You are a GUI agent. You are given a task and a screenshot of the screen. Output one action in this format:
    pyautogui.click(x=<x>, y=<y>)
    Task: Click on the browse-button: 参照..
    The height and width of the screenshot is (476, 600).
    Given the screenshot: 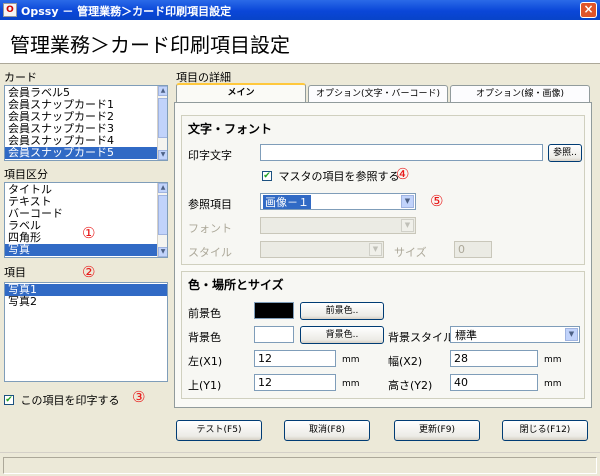 What is the action you would take?
    pyautogui.click(x=565, y=153)
    